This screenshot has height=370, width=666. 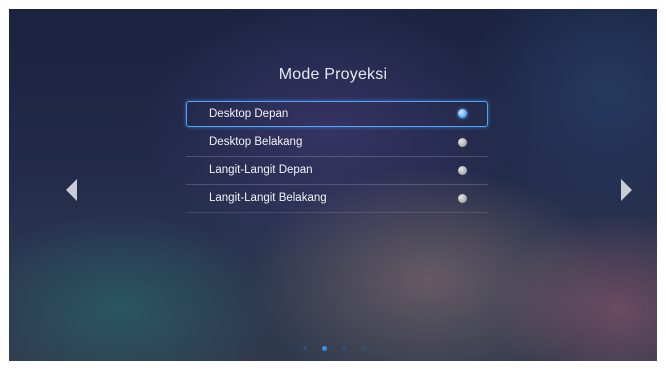 What do you see at coordinates (338, 348) in the screenshot?
I see `page-indicator` at bounding box center [338, 348].